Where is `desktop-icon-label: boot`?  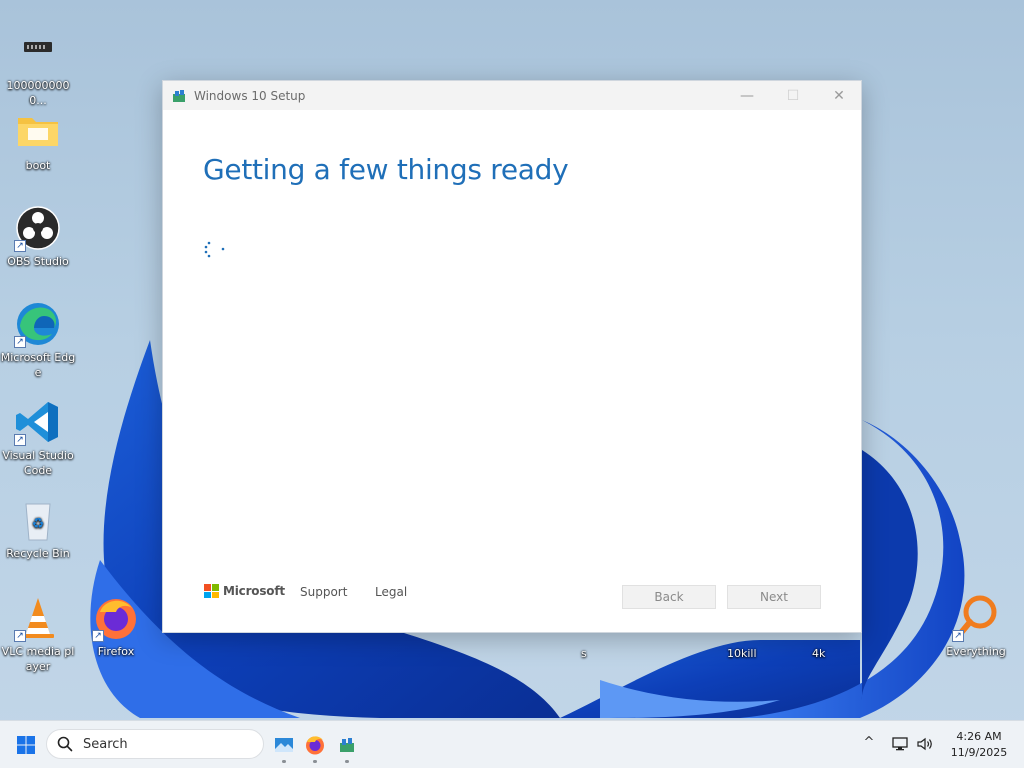
desktop-icon-label: boot is located at coordinates (38, 165).